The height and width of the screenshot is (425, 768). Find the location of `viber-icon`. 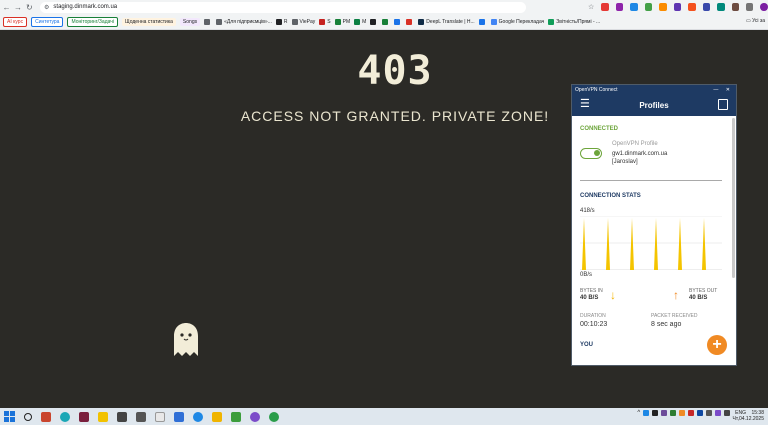

viber-icon is located at coordinates (255, 416).